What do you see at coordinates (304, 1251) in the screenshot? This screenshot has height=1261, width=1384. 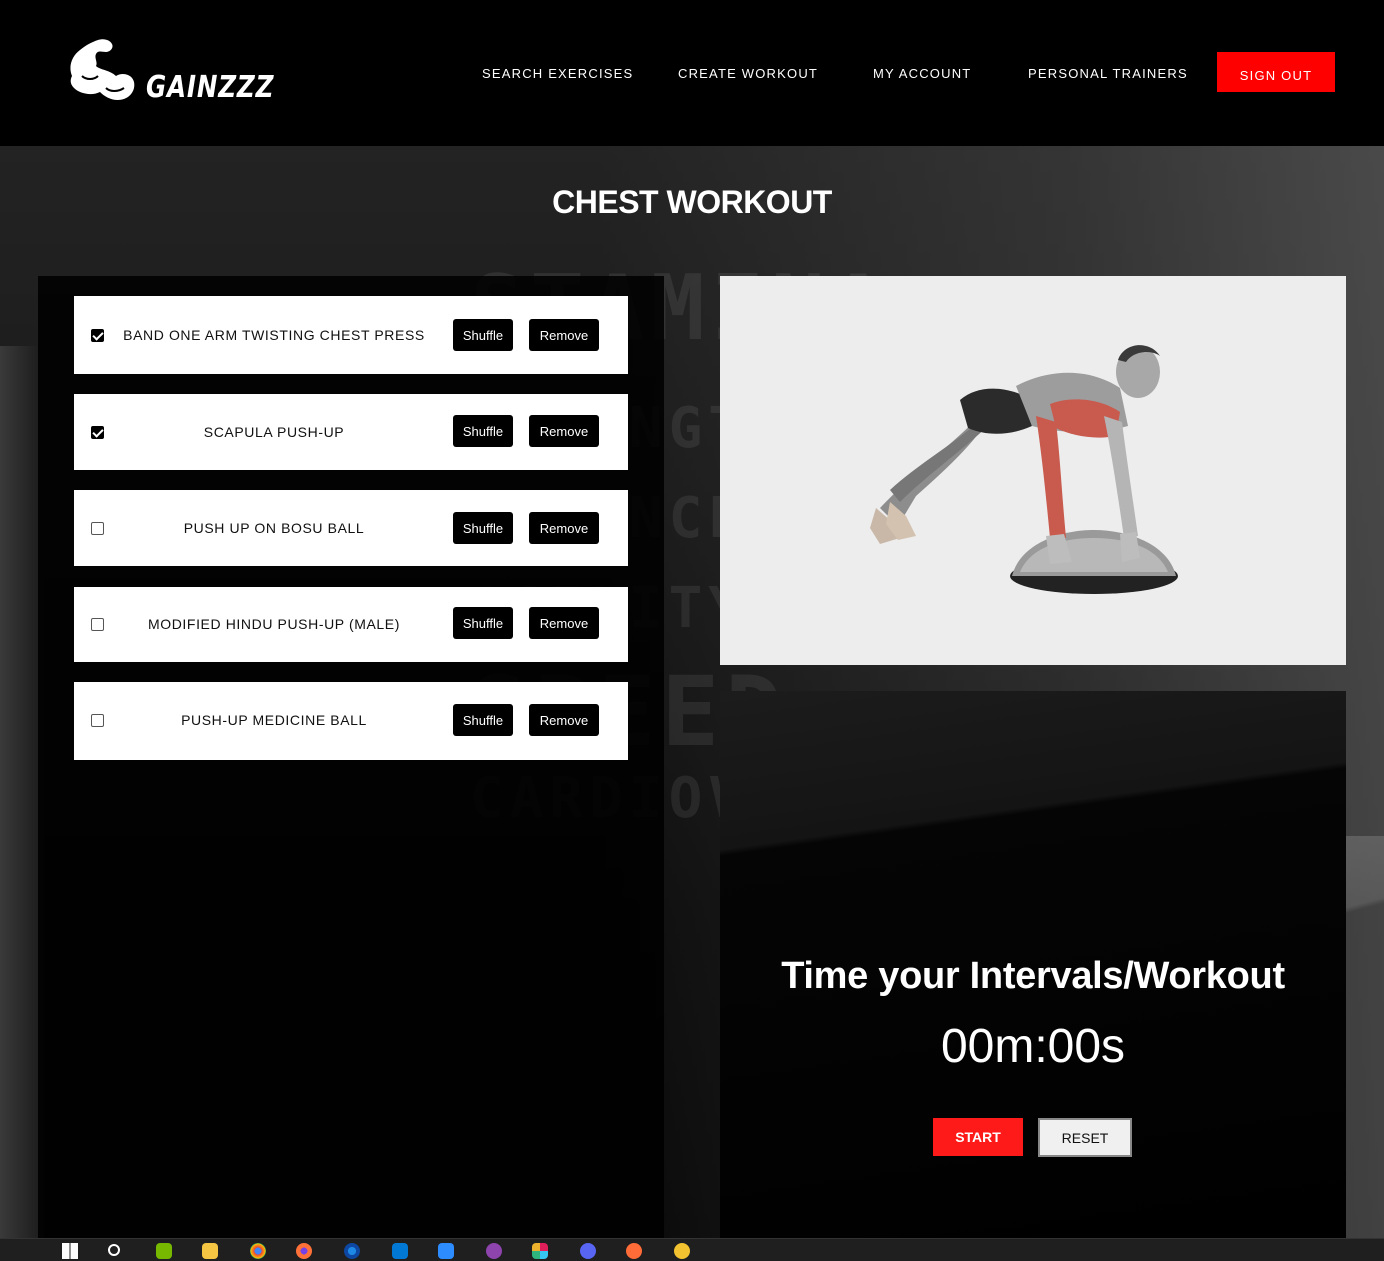 I see `firefox-icon` at bounding box center [304, 1251].